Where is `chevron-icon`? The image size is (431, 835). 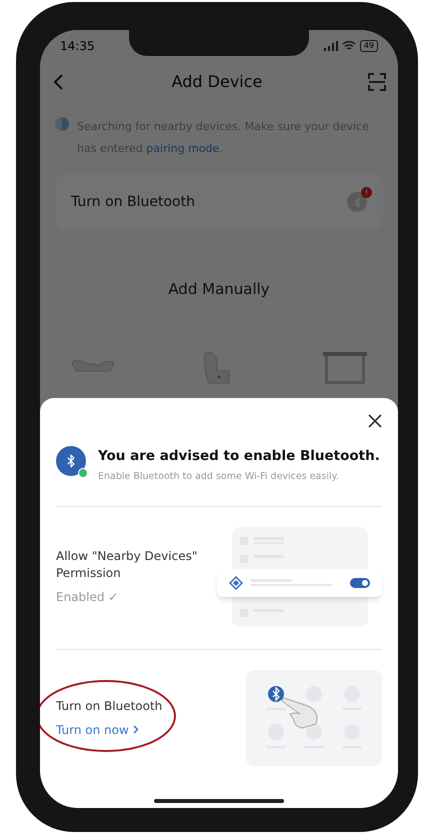 chevron-icon is located at coordinates (135, 729).